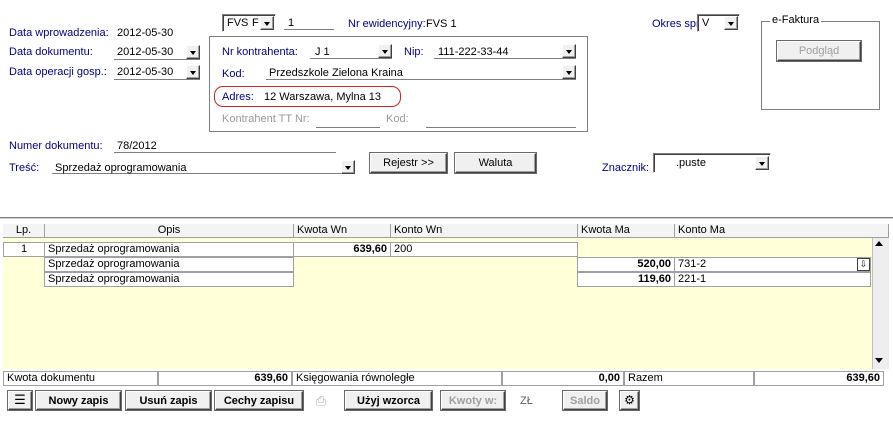 The image size is (893, 422). Describe the element at coordinates (473, 400) in the screenshot. I see `kwoty-w-button: Kwoty w:` at that location.